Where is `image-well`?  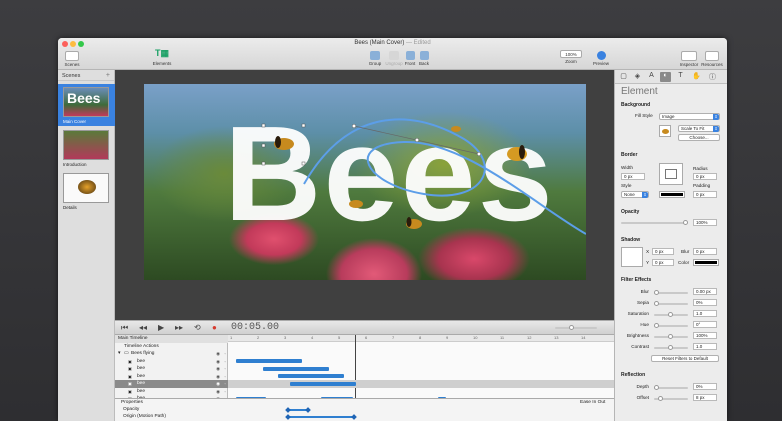
image-well is located at coordinates (665, 131).